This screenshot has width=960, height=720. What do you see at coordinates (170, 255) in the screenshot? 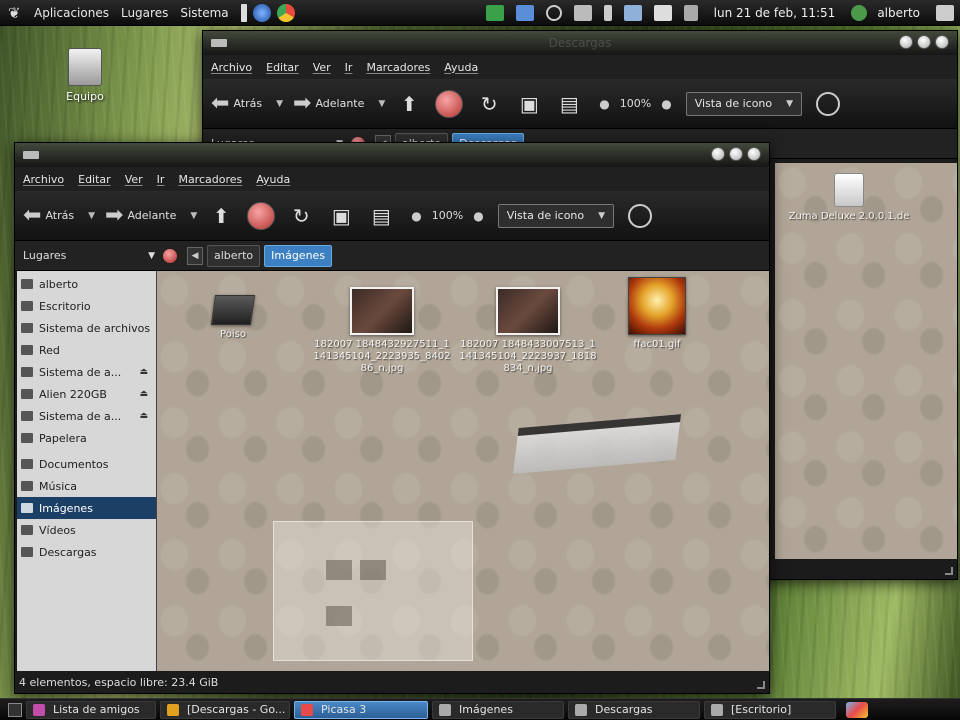
I see `close-sidebar-icon` at bounding box center [170, 255].